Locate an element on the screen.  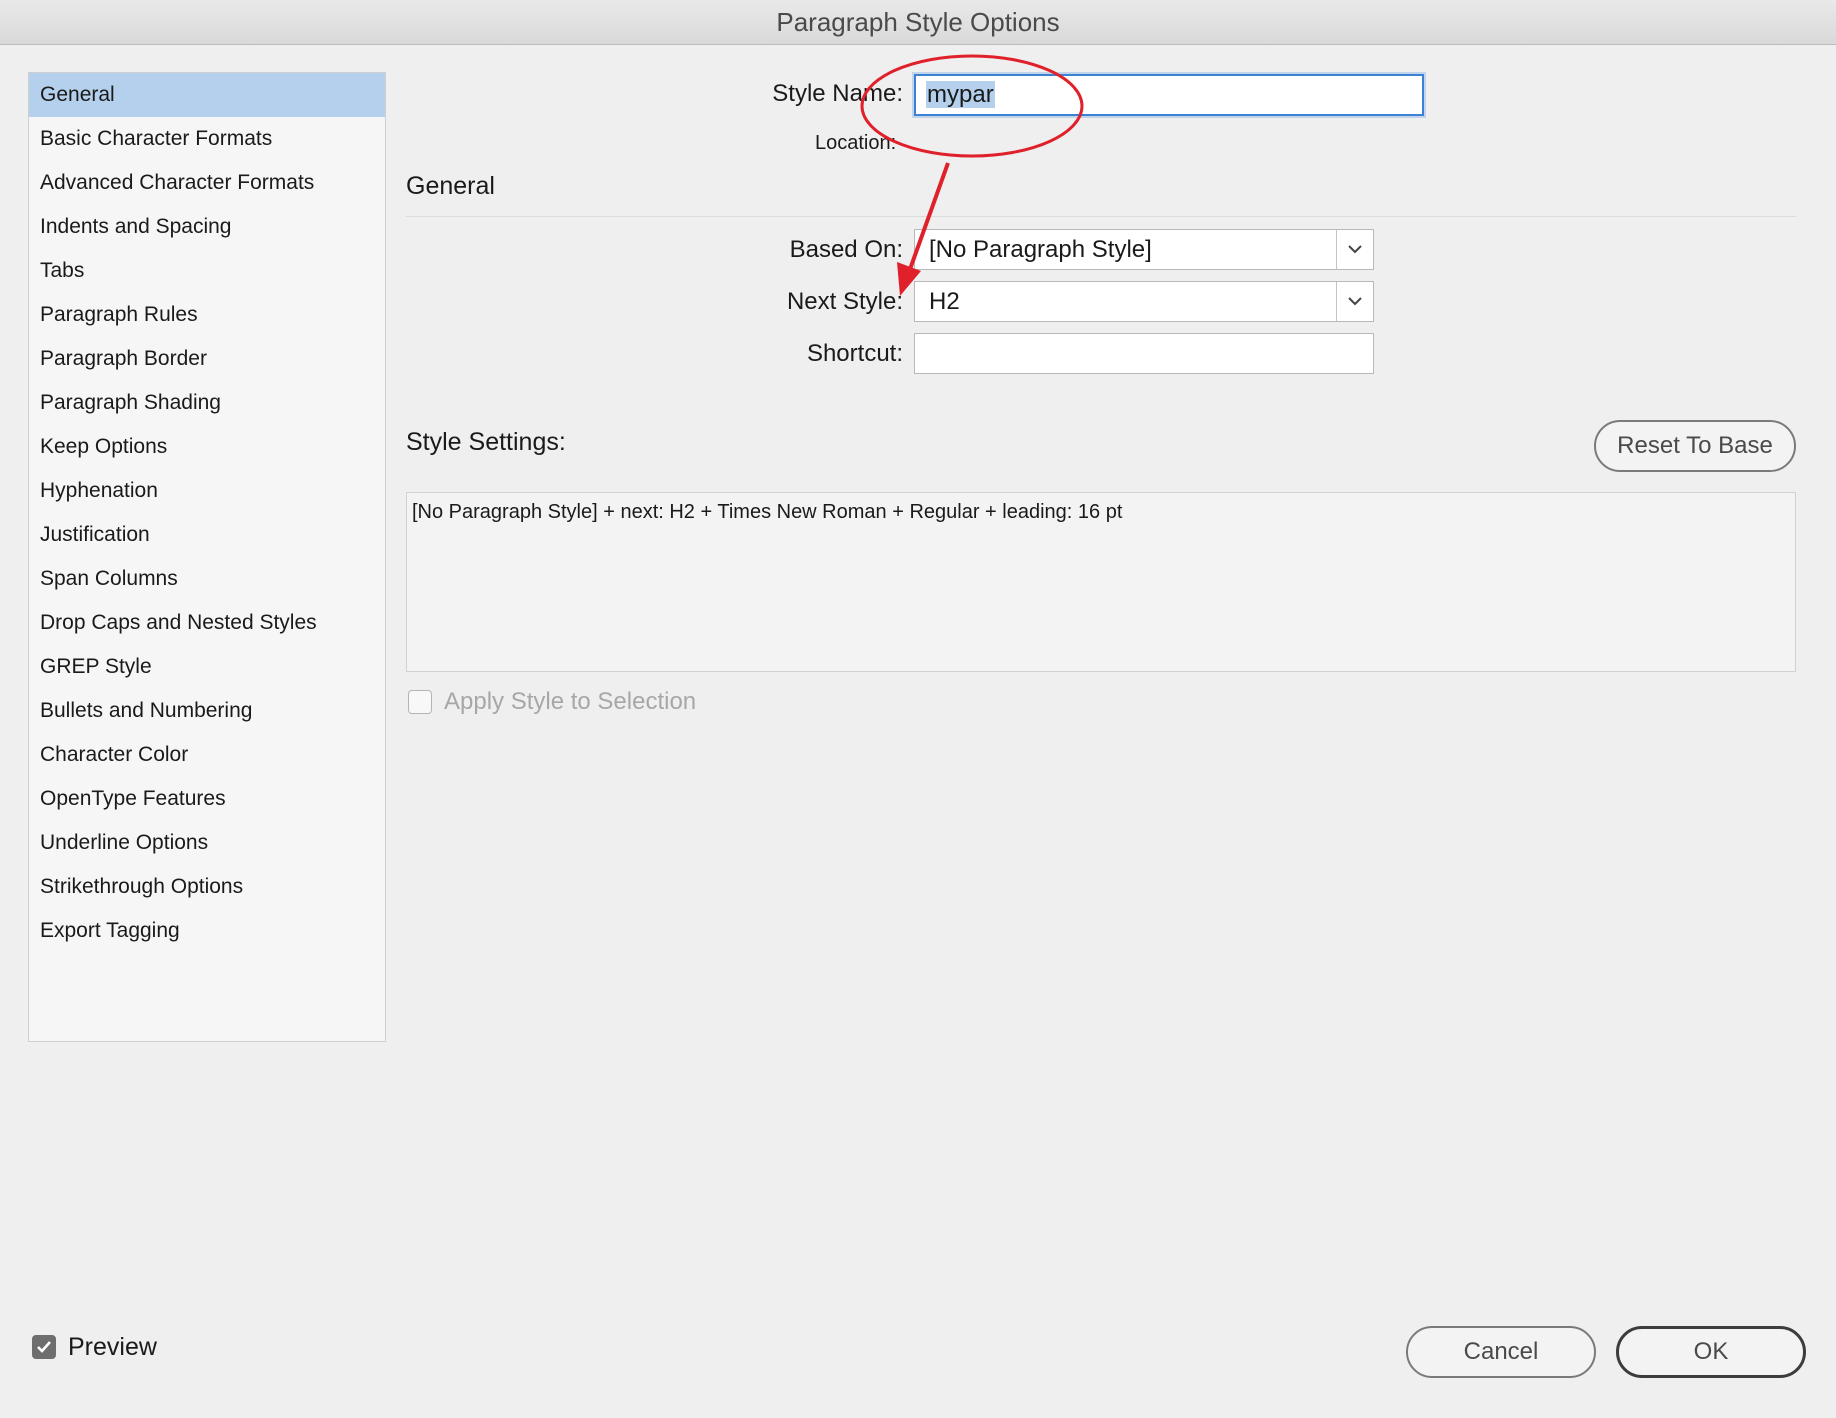
sidebar-item-span-columns: Span Columns is located at coordinates (207, 579).